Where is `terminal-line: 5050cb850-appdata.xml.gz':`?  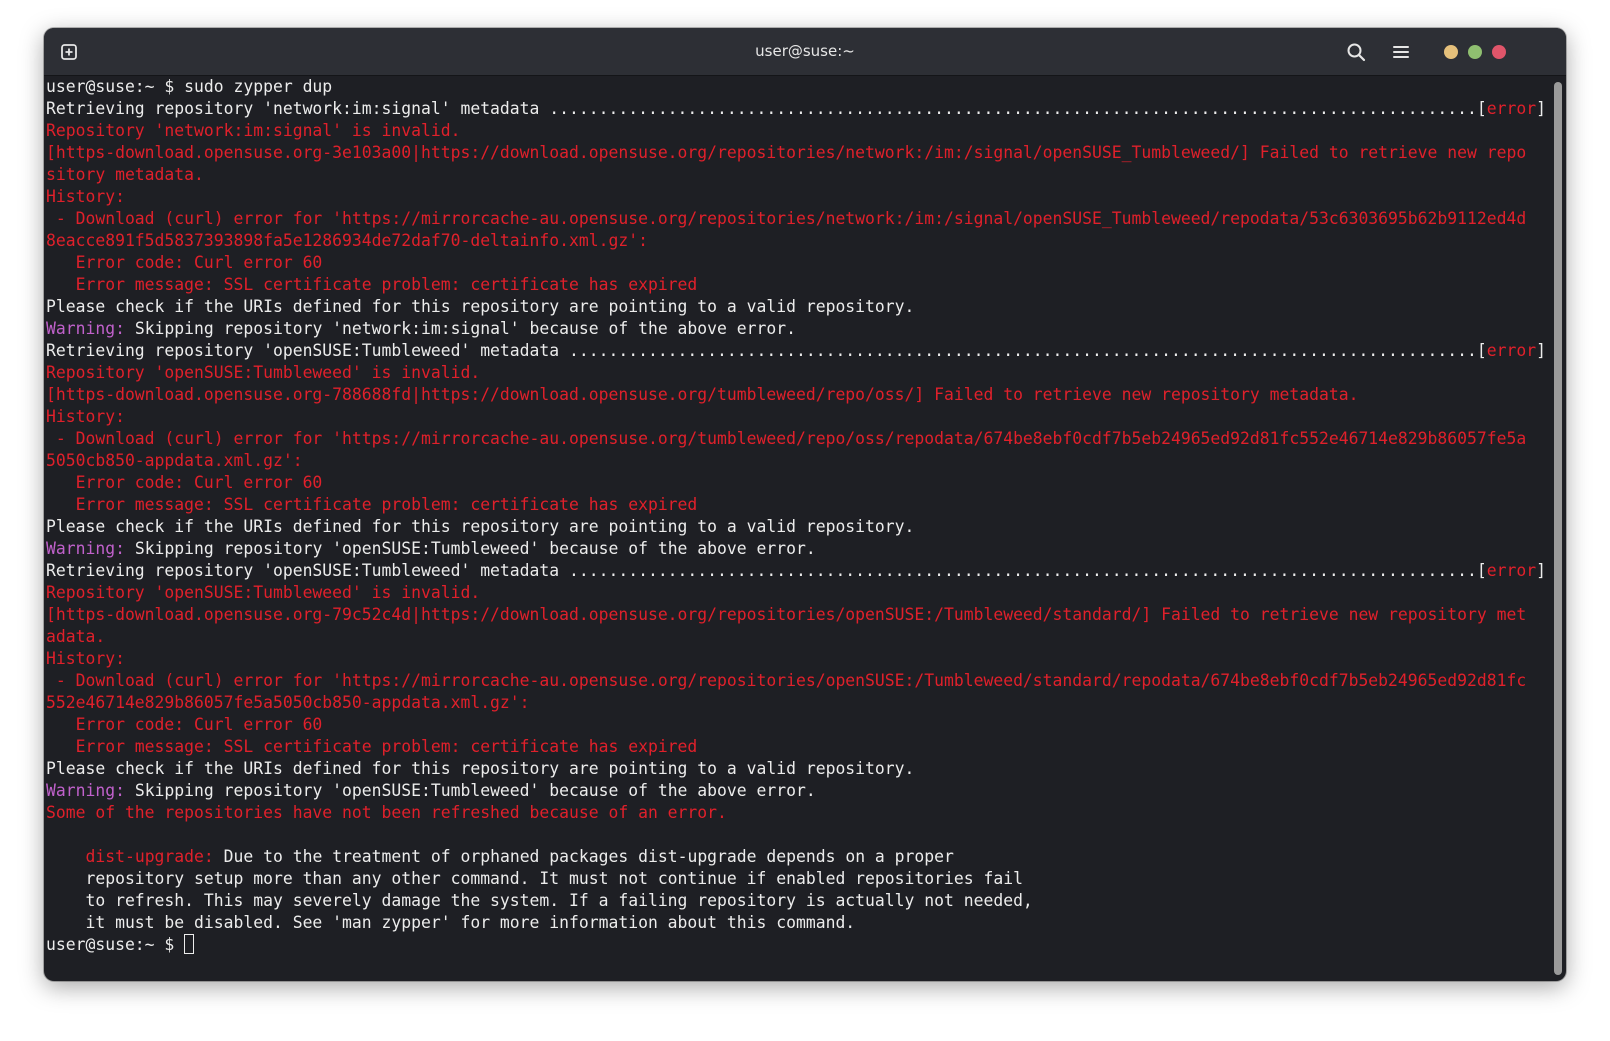 terminal-line: 5050cb850-appdata.xml.gz': is located at coordinates (795, 461).